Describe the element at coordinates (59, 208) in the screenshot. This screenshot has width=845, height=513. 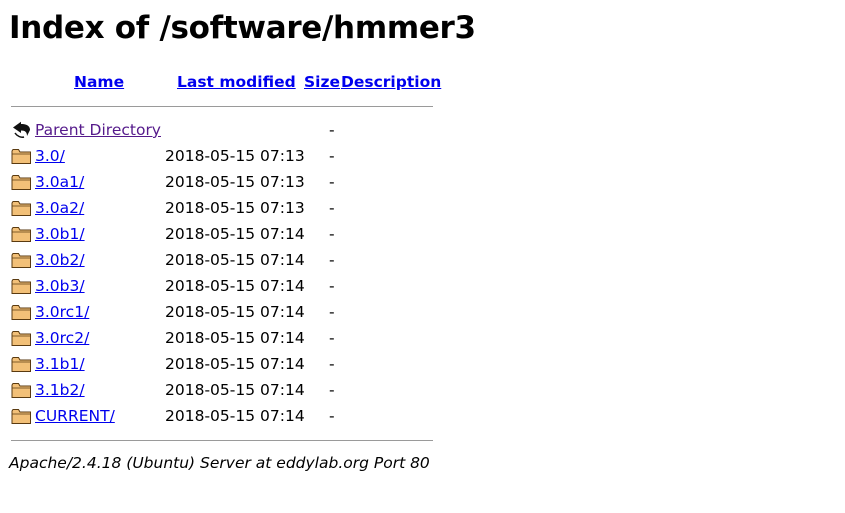
I see `directory-link: 3.0a2/` at that location.